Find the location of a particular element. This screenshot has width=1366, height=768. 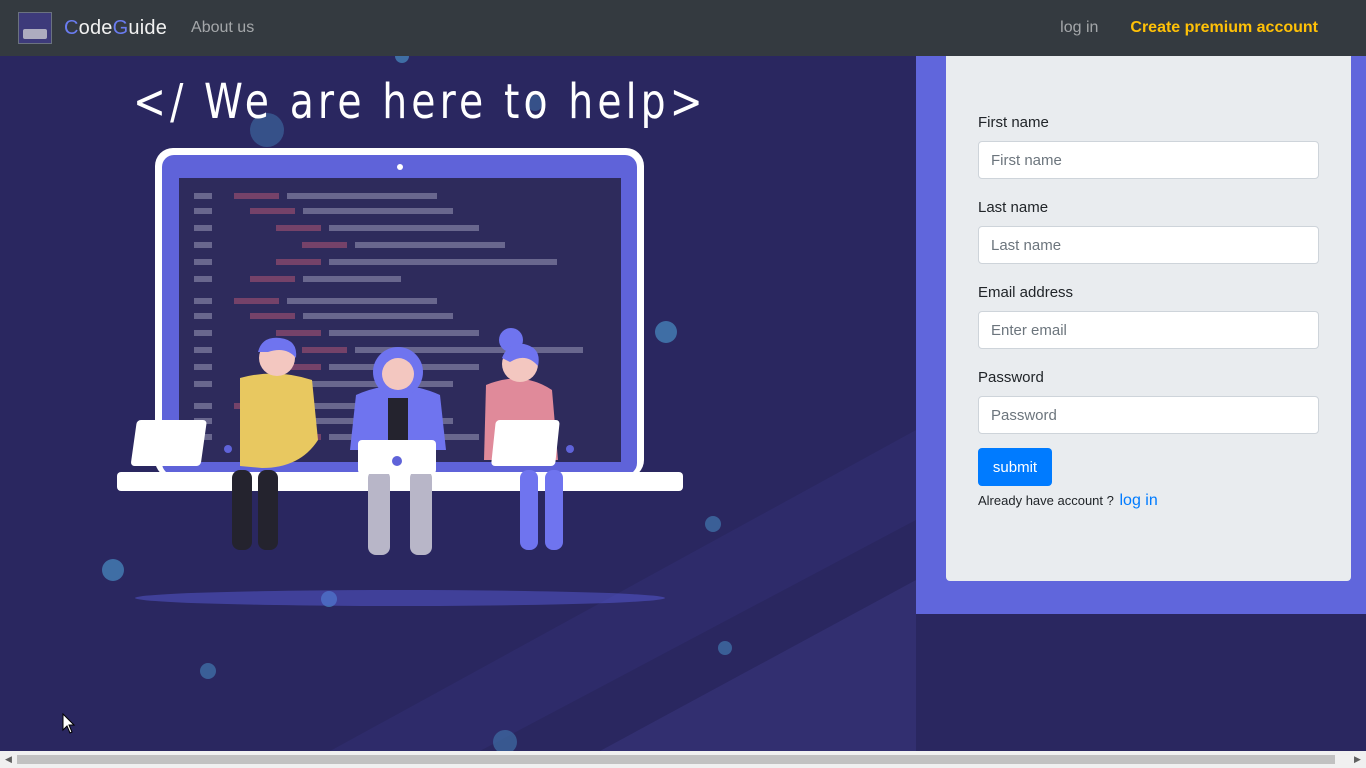

brand-link: CodeGuide is located at coordinates (92, 28).